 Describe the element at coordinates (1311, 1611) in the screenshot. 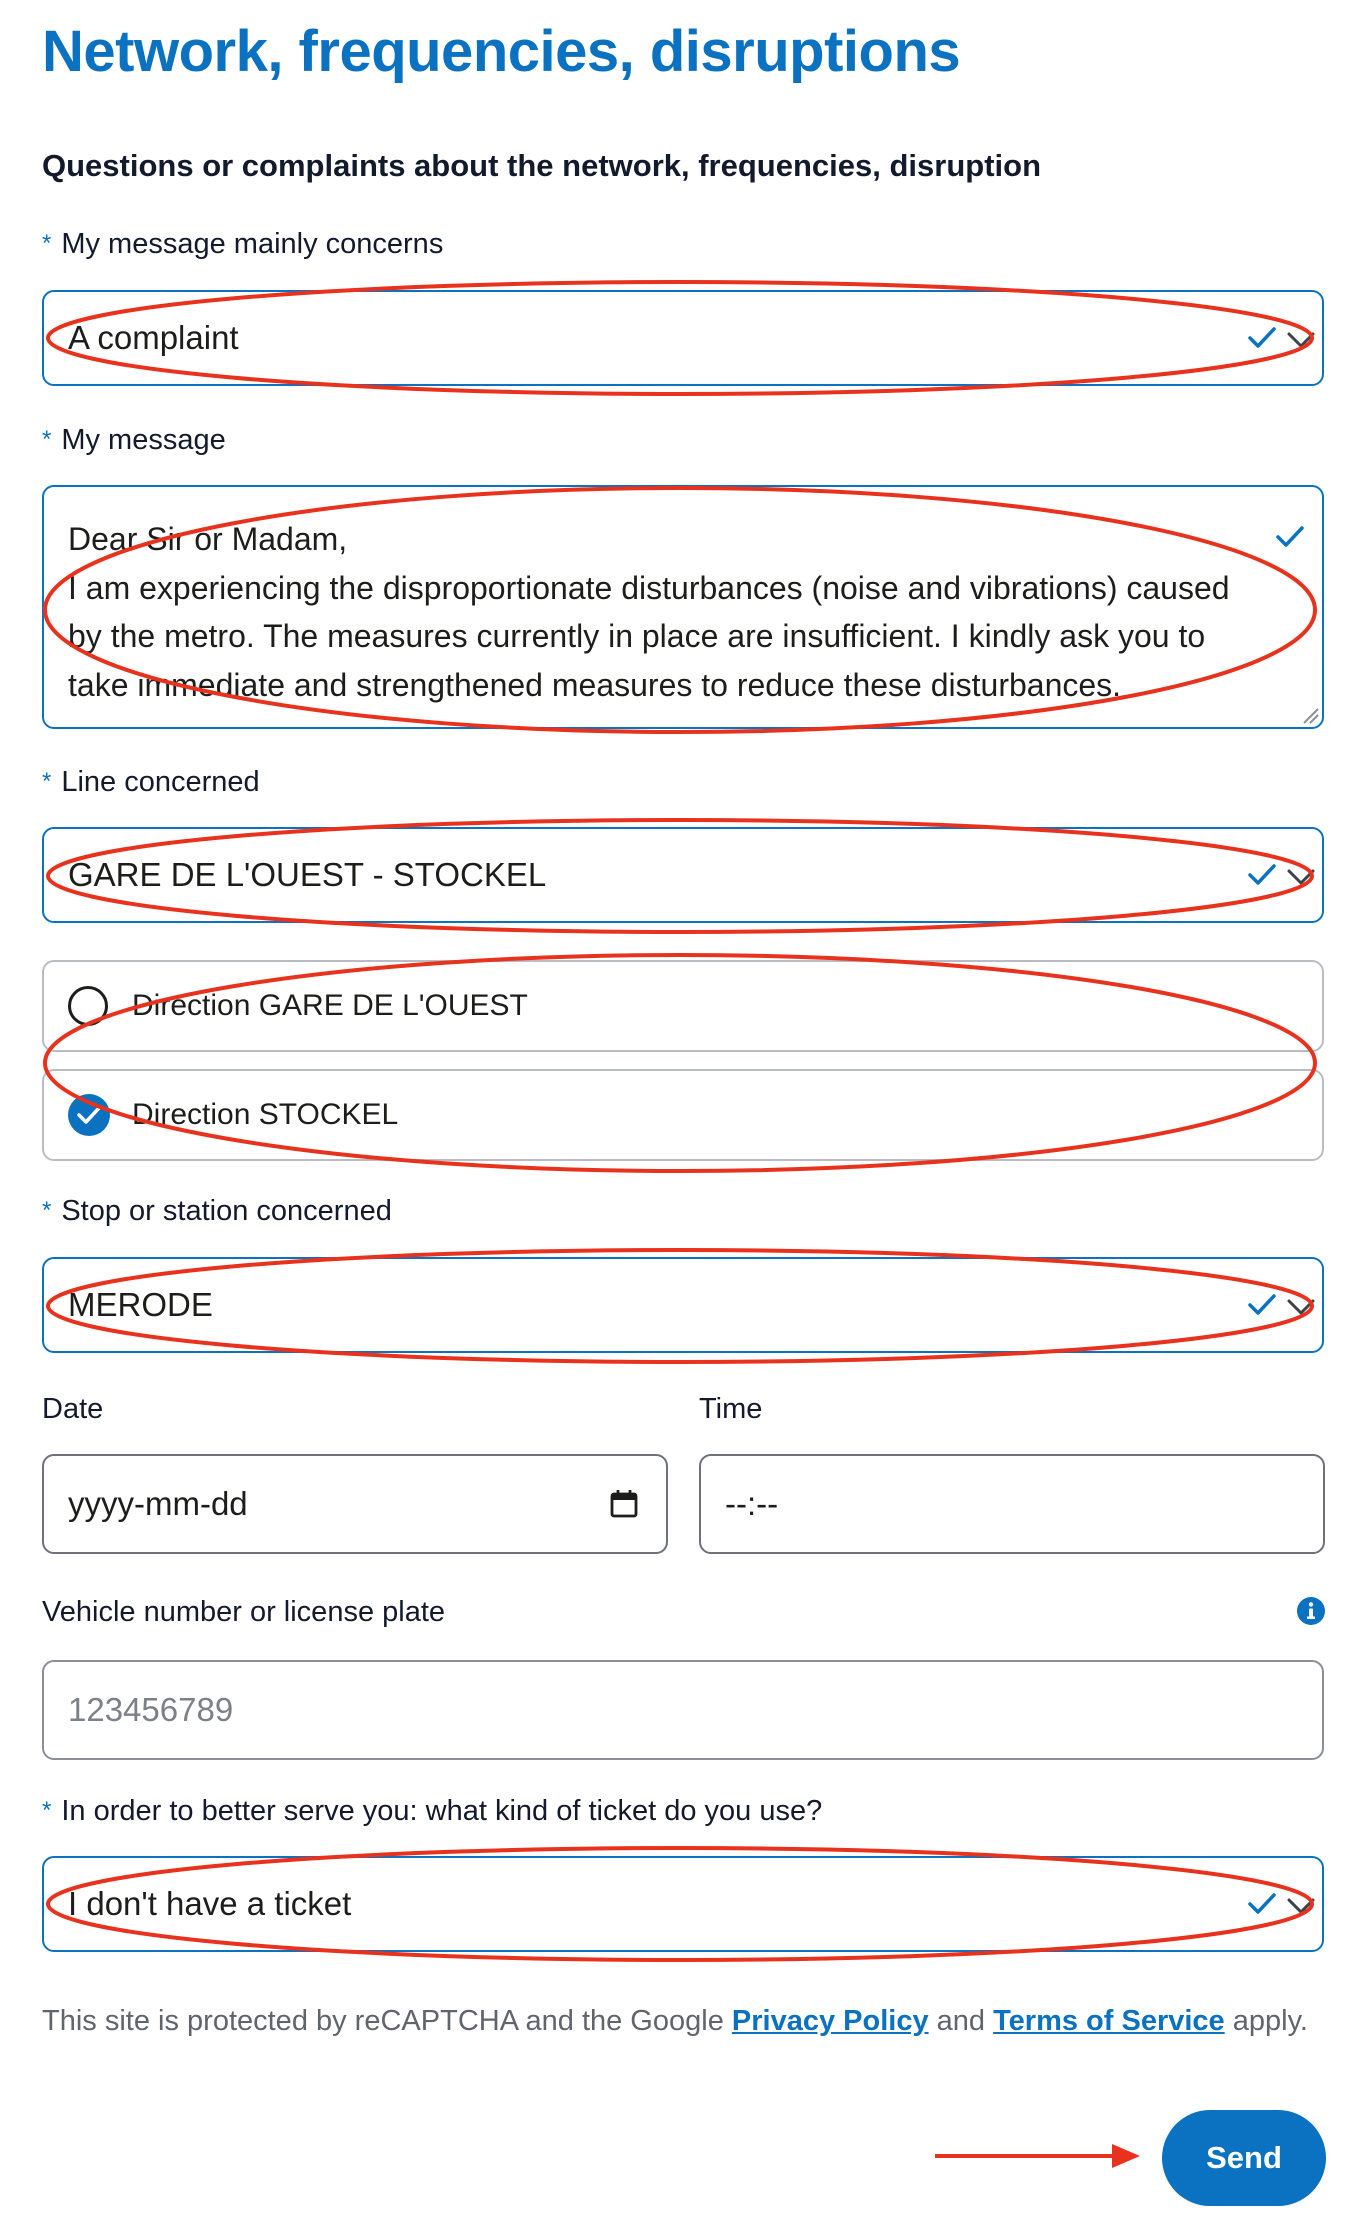

I see `info-icon` at that location.